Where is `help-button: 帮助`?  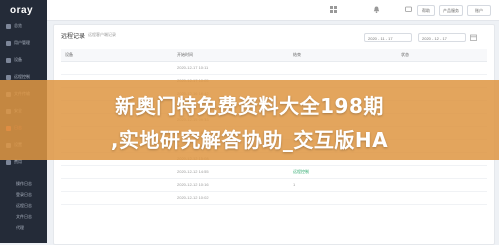
help-button: 帮助 is located at coordinates (426, 10).